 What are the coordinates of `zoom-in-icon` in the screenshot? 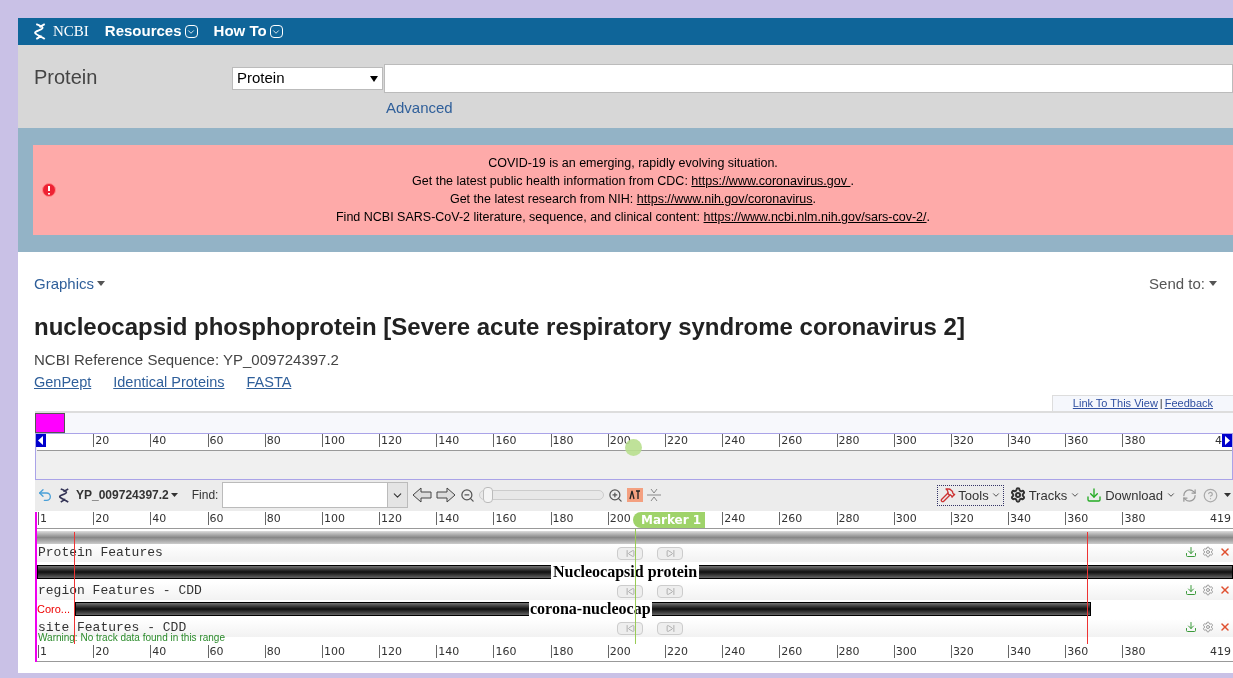 It's located at (616, 495).